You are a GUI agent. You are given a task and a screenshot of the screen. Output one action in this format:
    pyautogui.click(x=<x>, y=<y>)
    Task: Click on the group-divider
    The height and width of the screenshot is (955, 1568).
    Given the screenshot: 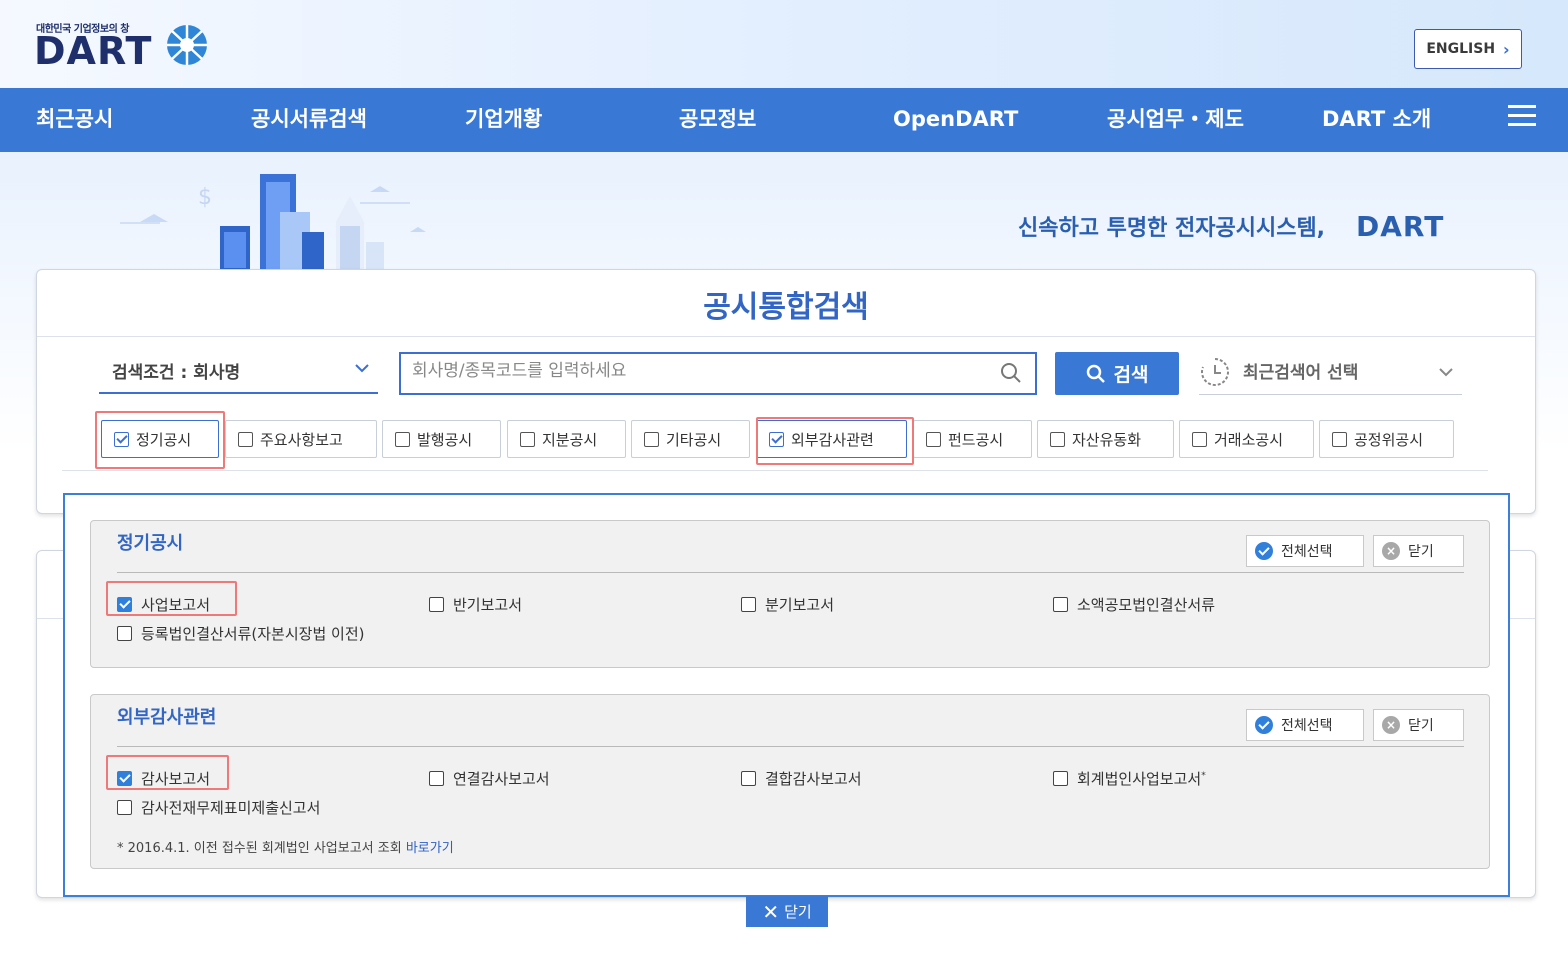 What is the action you would take?
    pyautogui.click(x=790, y=746)
    